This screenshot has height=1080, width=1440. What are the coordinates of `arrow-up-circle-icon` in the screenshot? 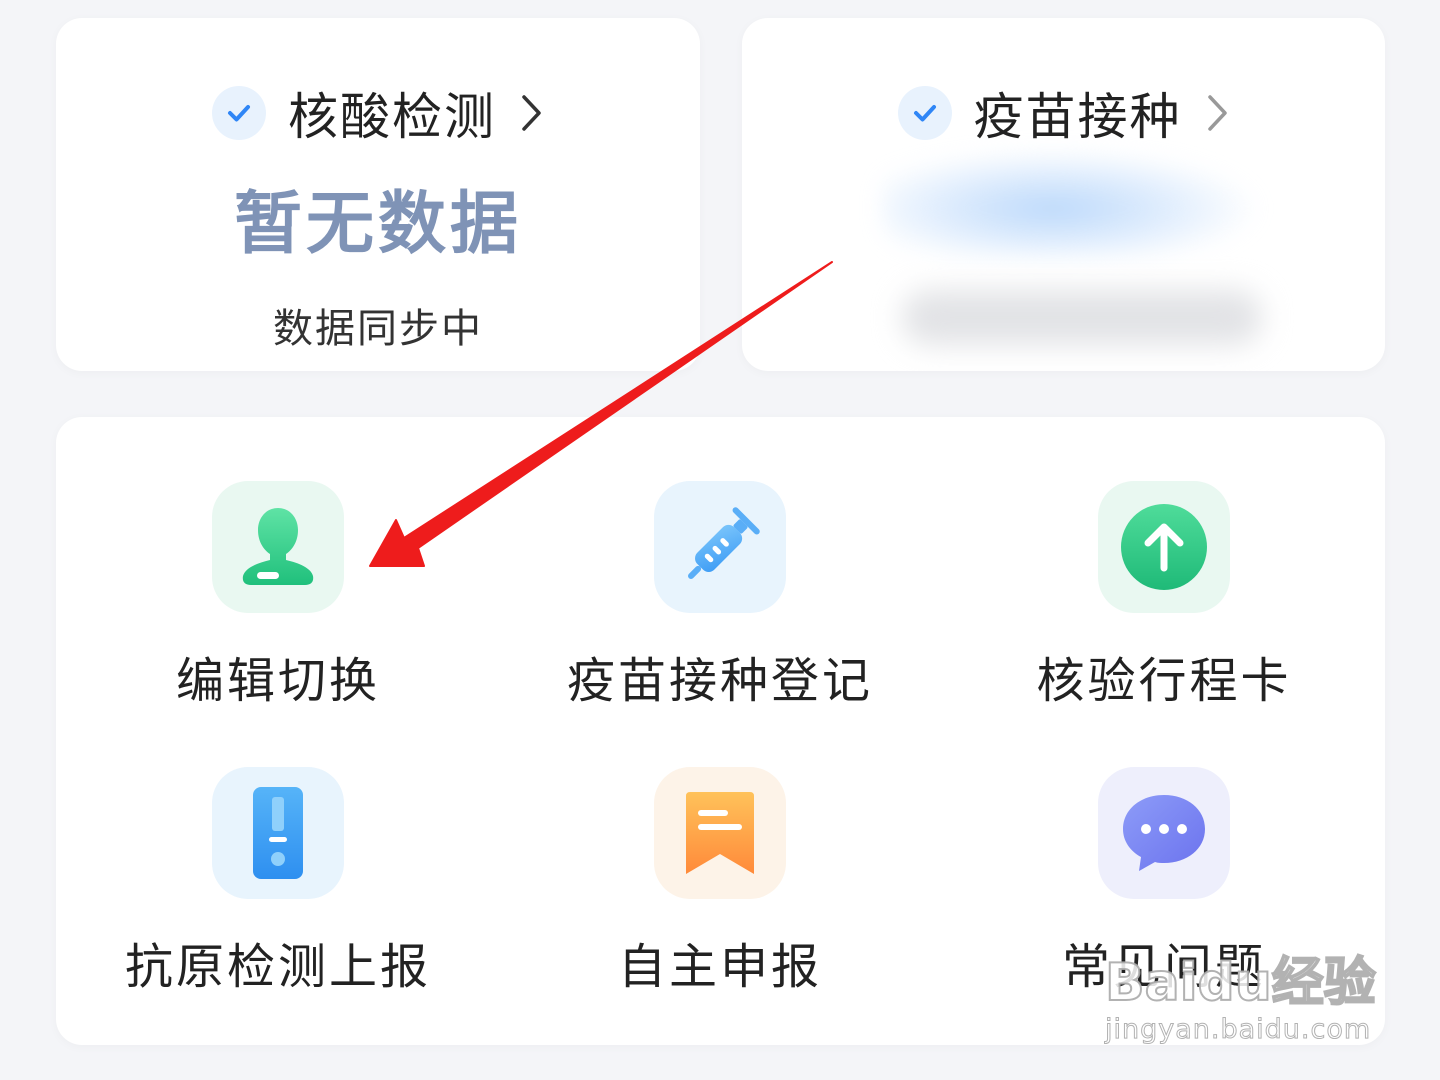 It's located at (1164, 547).